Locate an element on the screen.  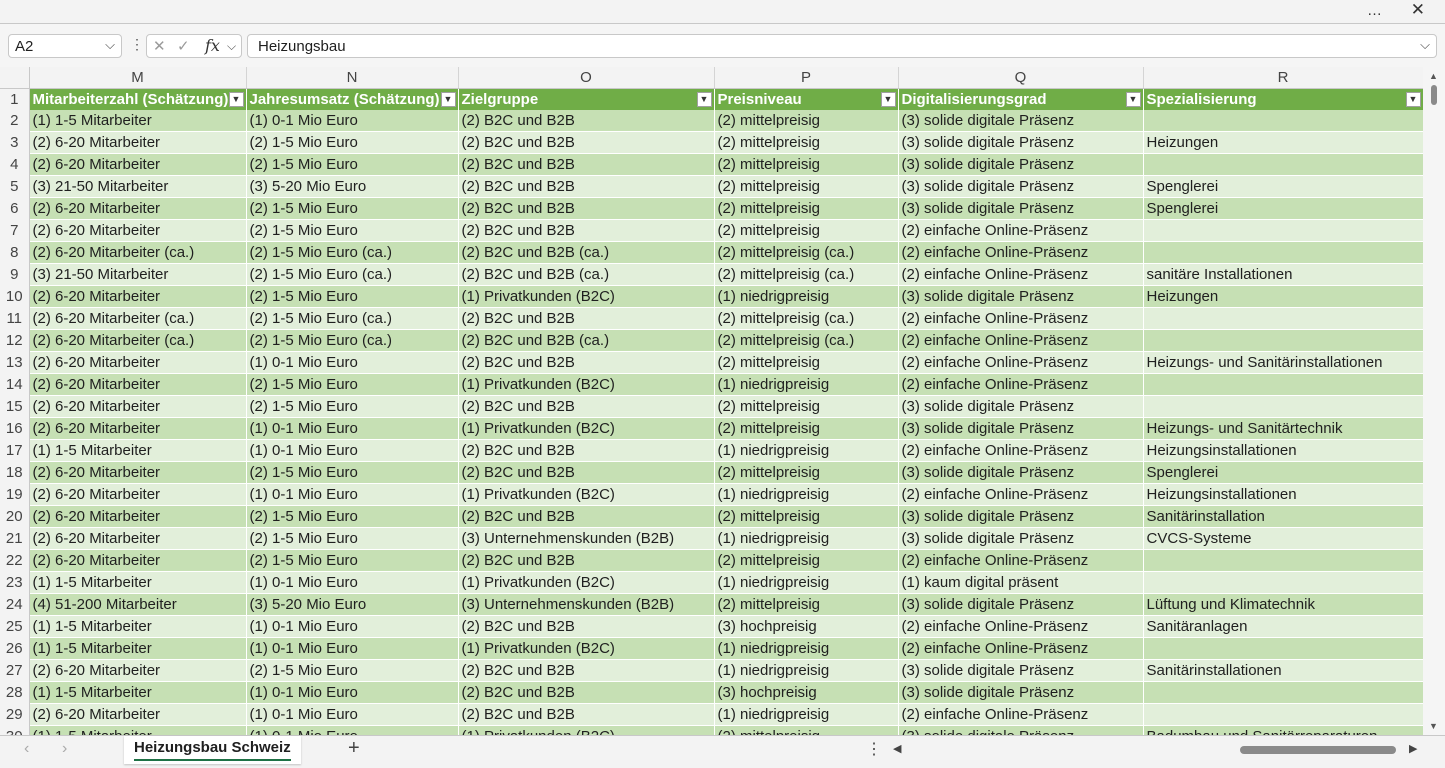
scroll-down-icon: ▼ is located at coordinates (1433, 726).